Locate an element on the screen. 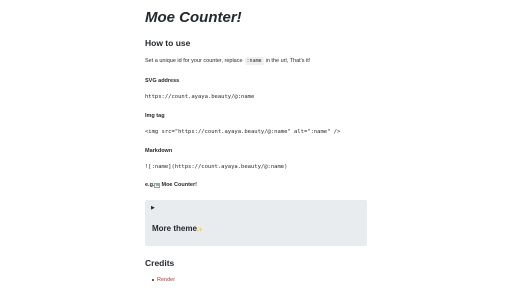 The height and width of the screenshot is (288, 512). credit-link-render: Render is located at coordinates (163, 280).